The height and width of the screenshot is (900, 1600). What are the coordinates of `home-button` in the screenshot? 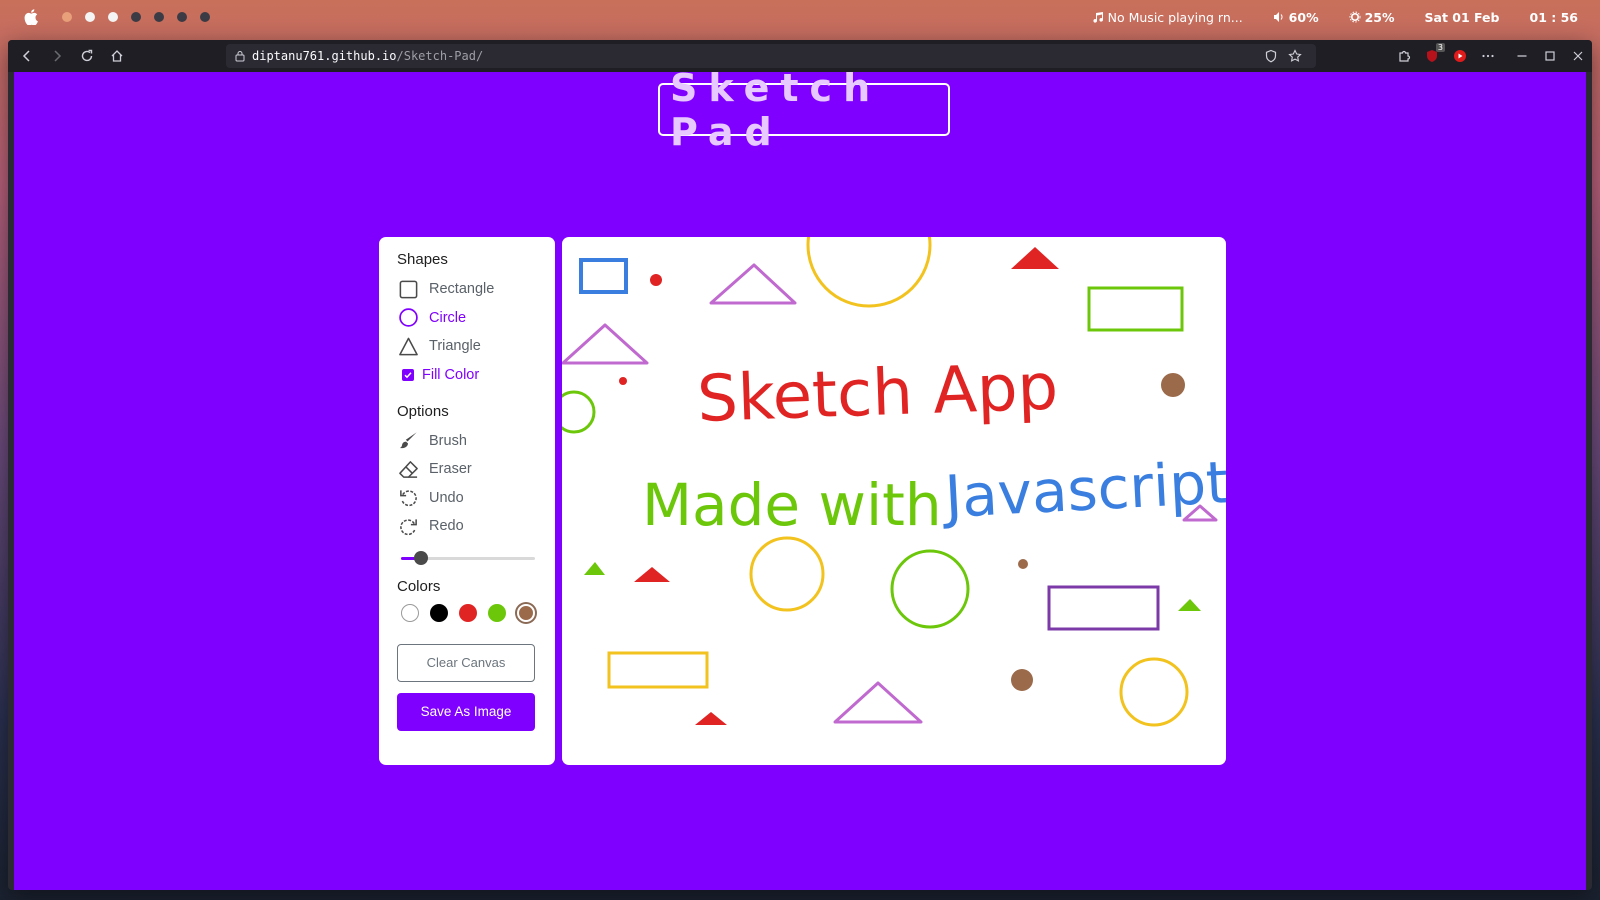 It's located at (117, 56).